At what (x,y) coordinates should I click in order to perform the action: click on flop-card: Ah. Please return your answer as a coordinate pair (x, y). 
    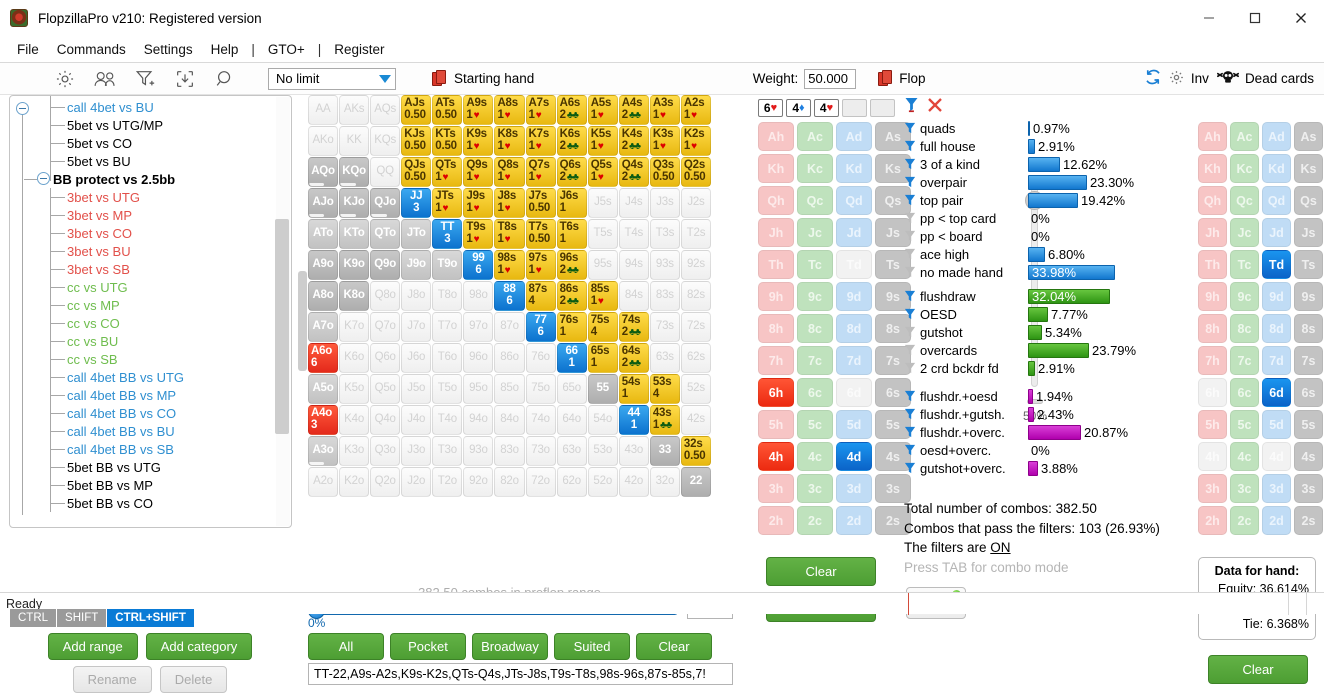
    Looking at the image, I should click on (776, 136).